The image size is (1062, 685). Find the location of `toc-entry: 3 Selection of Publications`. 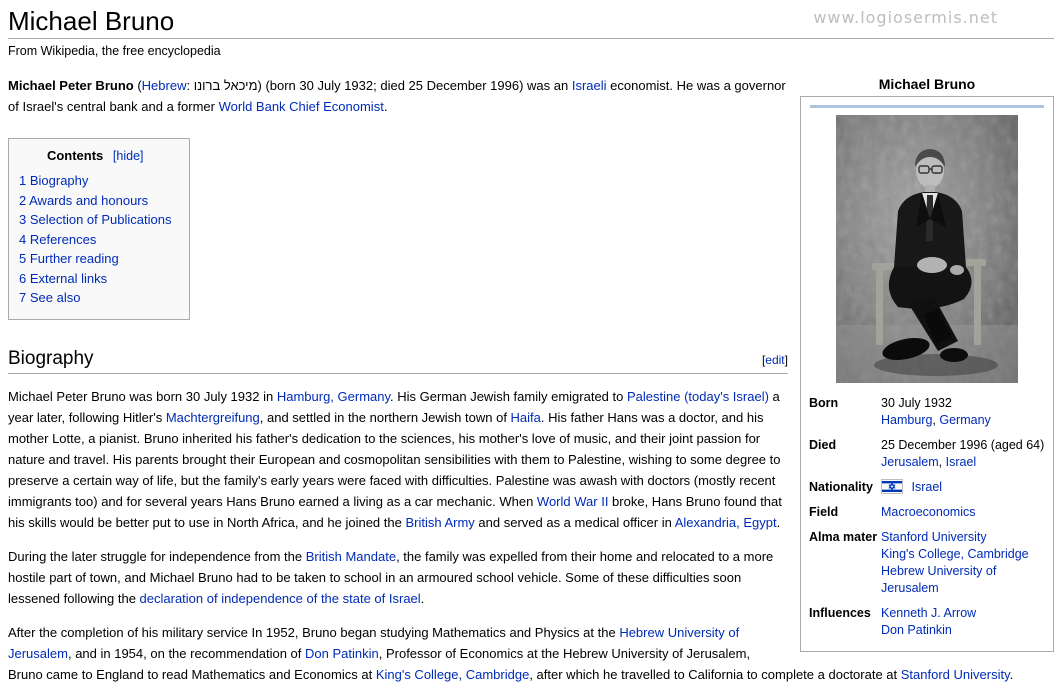

toc-entry: 3 Selection of Publications is located at coordinates (95, 220).